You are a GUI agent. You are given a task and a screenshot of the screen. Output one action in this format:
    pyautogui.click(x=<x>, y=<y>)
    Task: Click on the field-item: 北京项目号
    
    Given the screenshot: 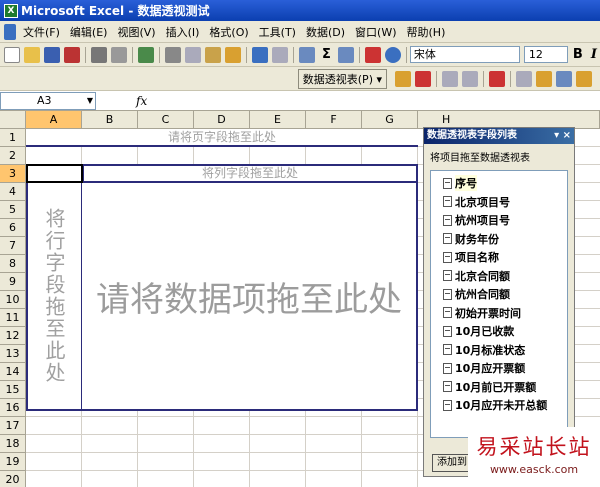 What is the action you would take?
    pyautogui.click(x=505, y=202)
    